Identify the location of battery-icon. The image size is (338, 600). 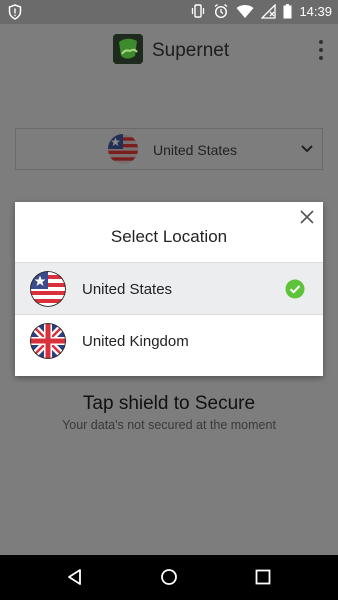
(287, 11).